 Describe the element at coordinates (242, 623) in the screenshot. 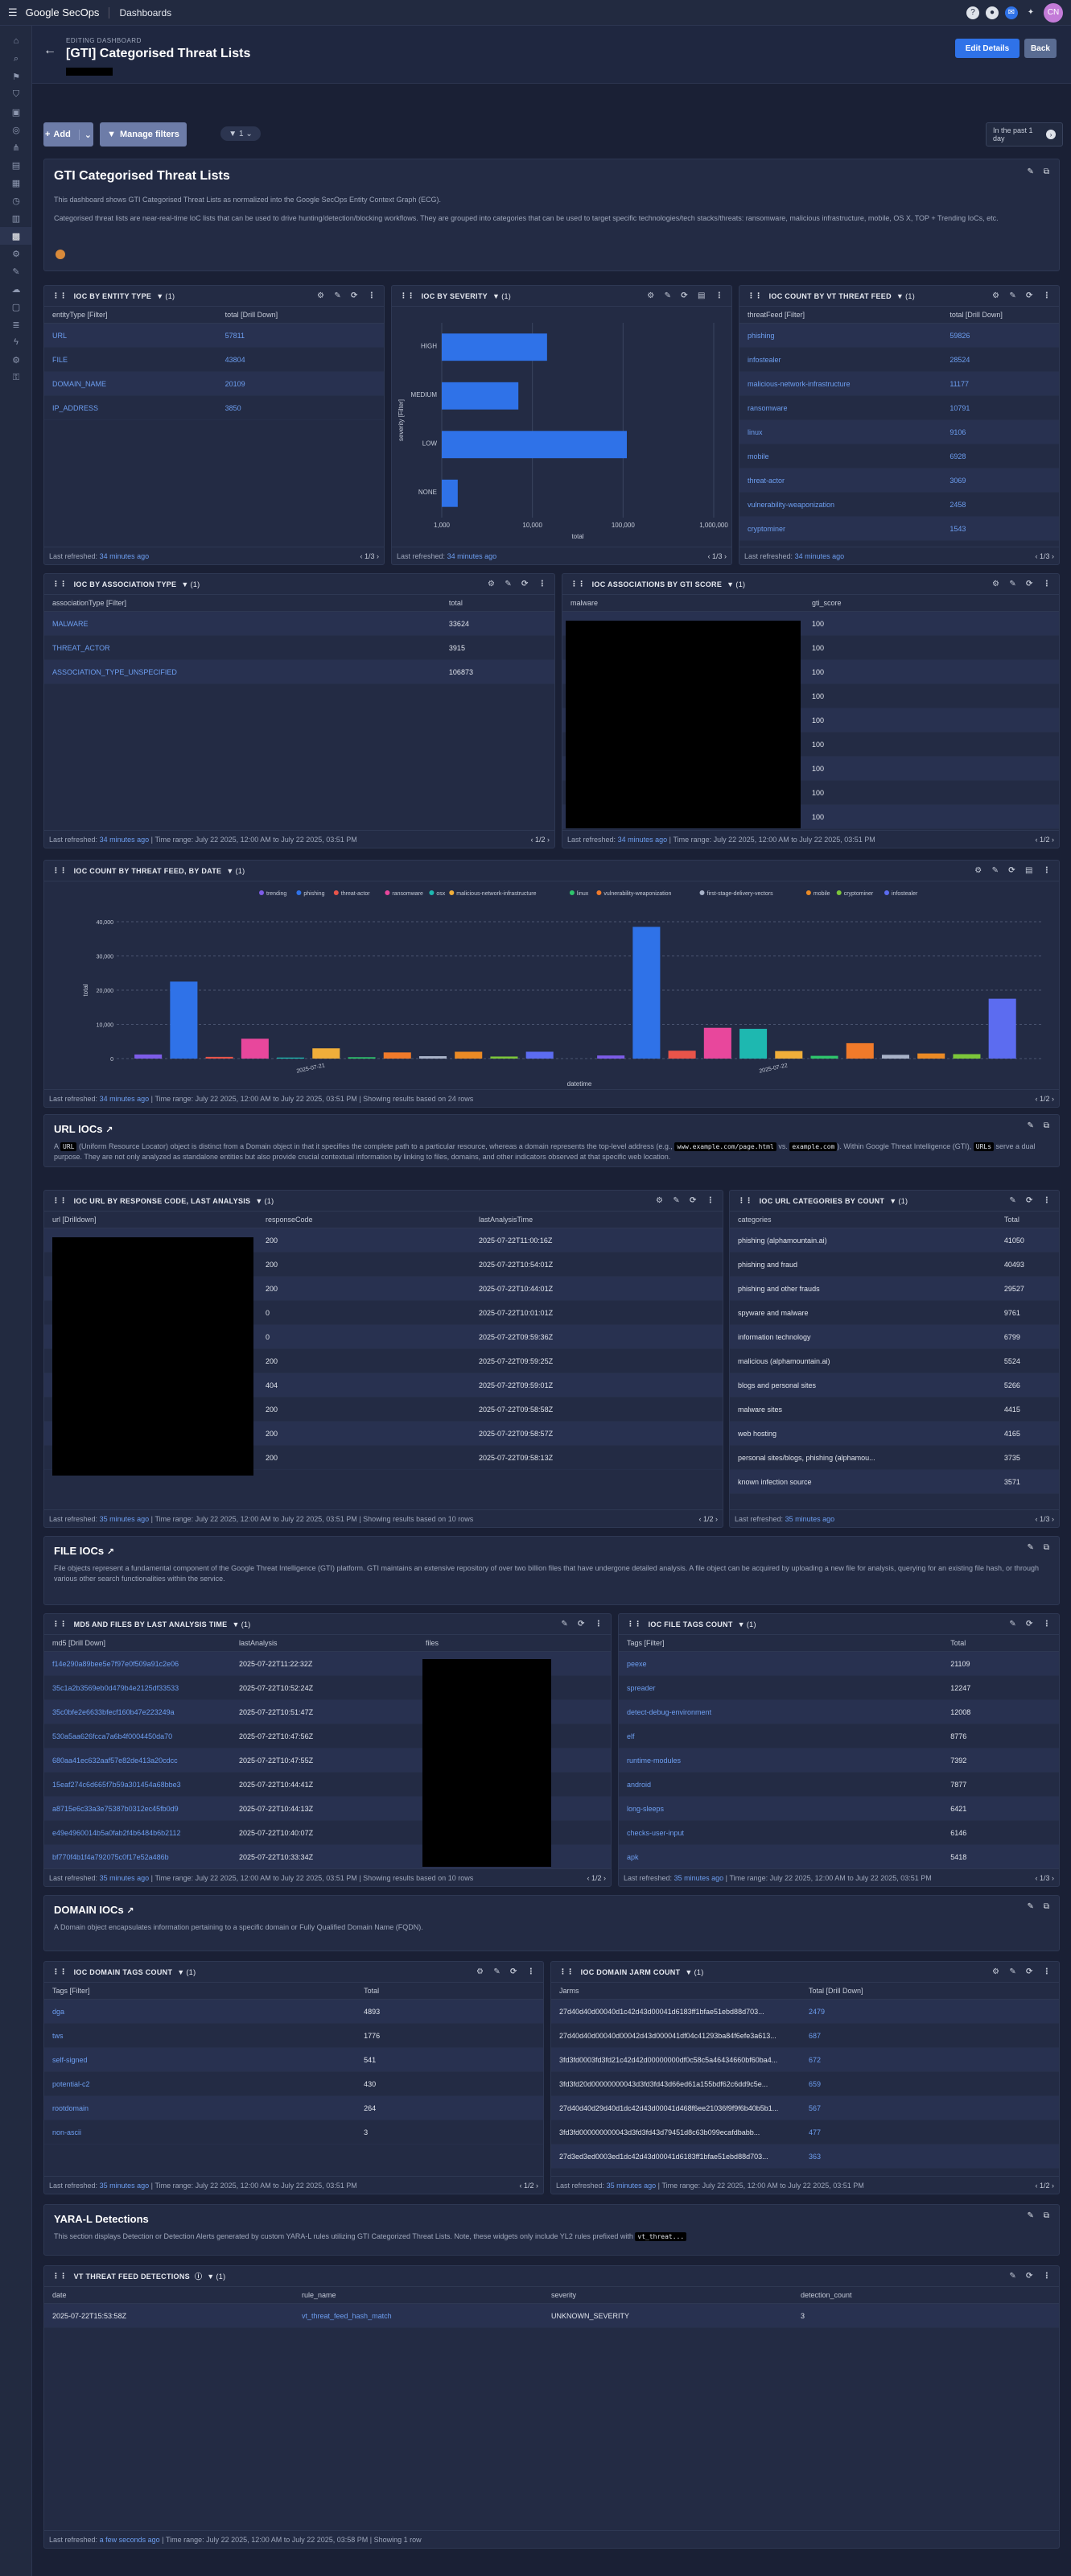

I see `cell: MALWARE` at that location.